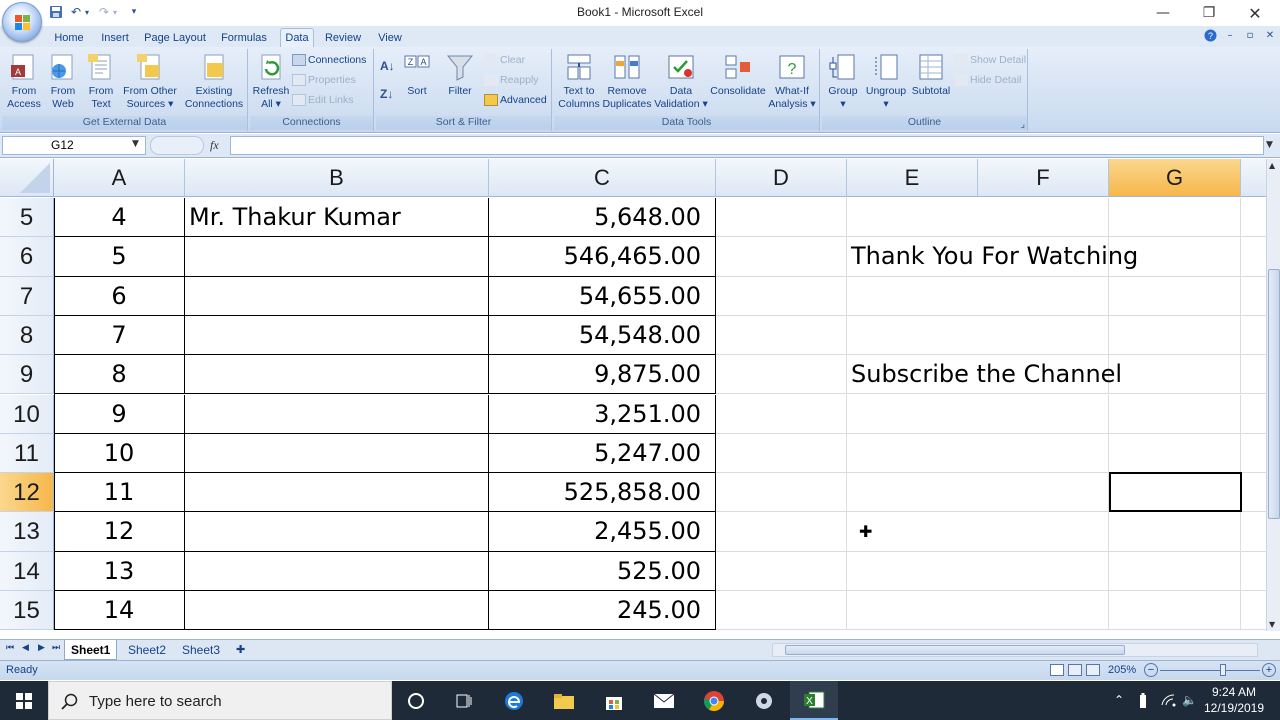 Image resolution: width=1280 pixels, height=720 pixels. What do you see at coordinates (220, 700) in the screenshot?
I see `taskbar-search-box: Type here to search` at bounding box center [220, 700].